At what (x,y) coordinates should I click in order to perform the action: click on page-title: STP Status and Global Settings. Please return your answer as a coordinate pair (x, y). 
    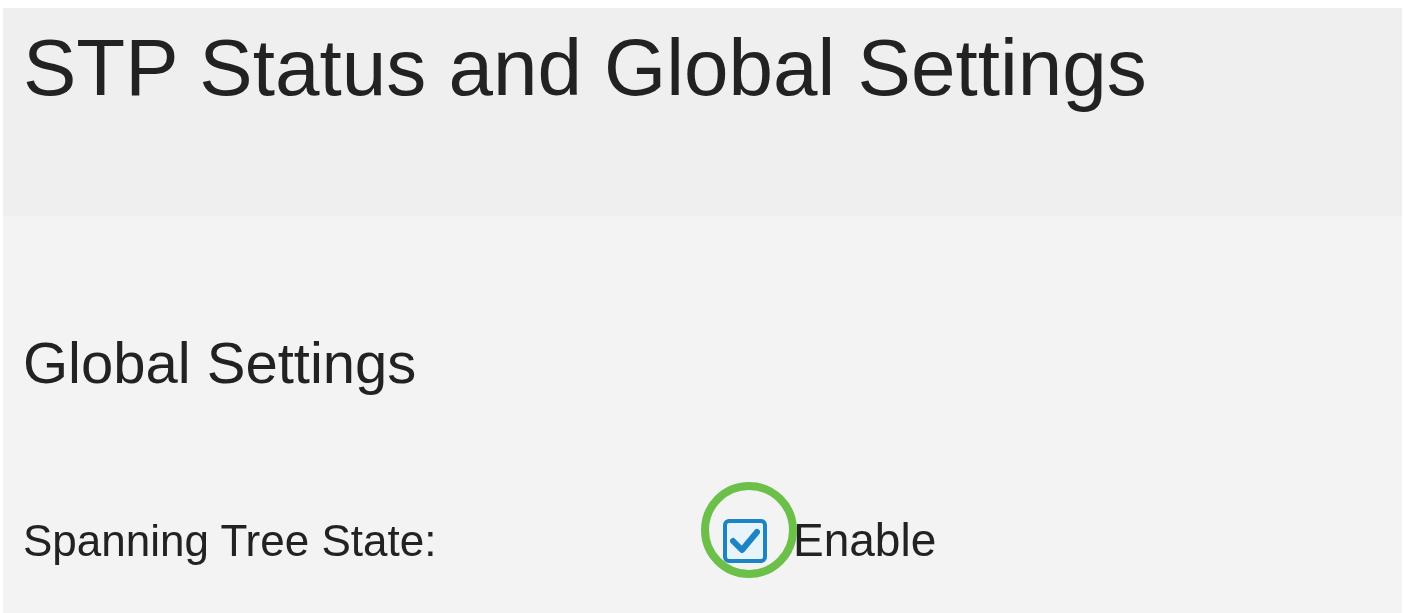
    Looking at the image, I should click on (585, 68).